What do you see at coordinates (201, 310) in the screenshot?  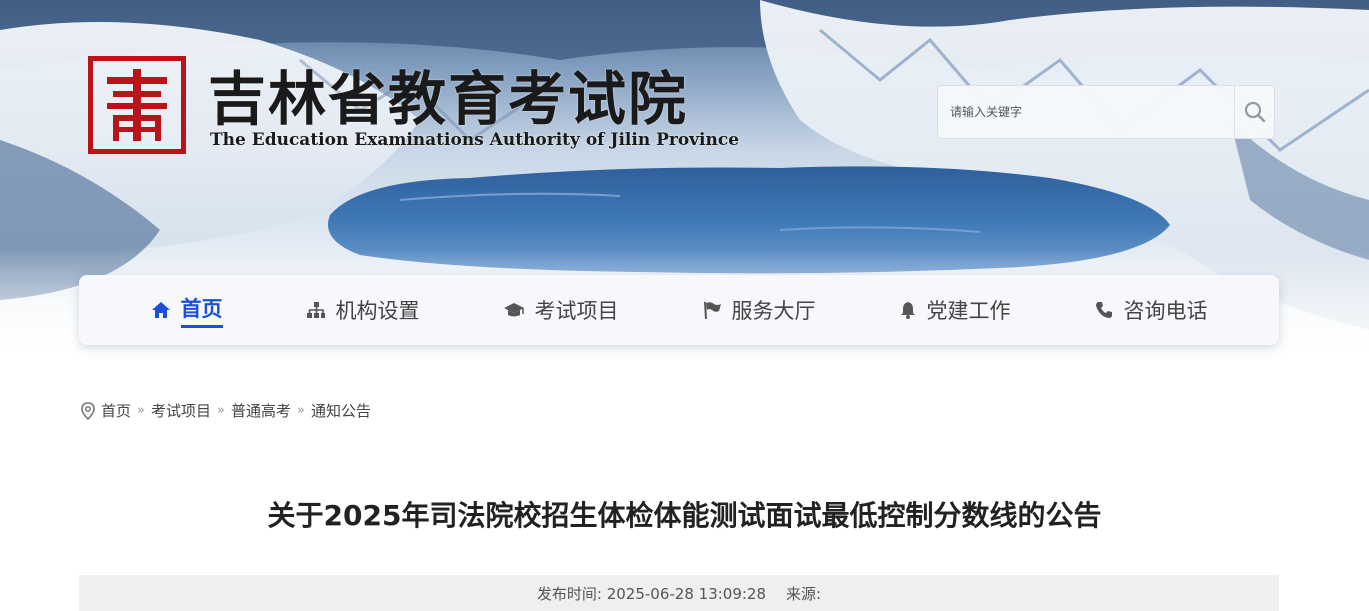 I see `nav-label: 首页` at bounding box center [201, 310].